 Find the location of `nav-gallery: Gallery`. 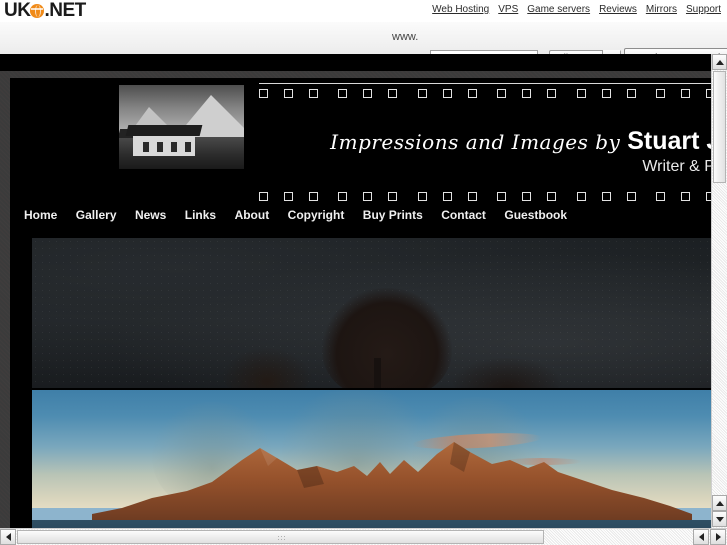

nav-gallery: Gallery is located at coordinates (96, 212).